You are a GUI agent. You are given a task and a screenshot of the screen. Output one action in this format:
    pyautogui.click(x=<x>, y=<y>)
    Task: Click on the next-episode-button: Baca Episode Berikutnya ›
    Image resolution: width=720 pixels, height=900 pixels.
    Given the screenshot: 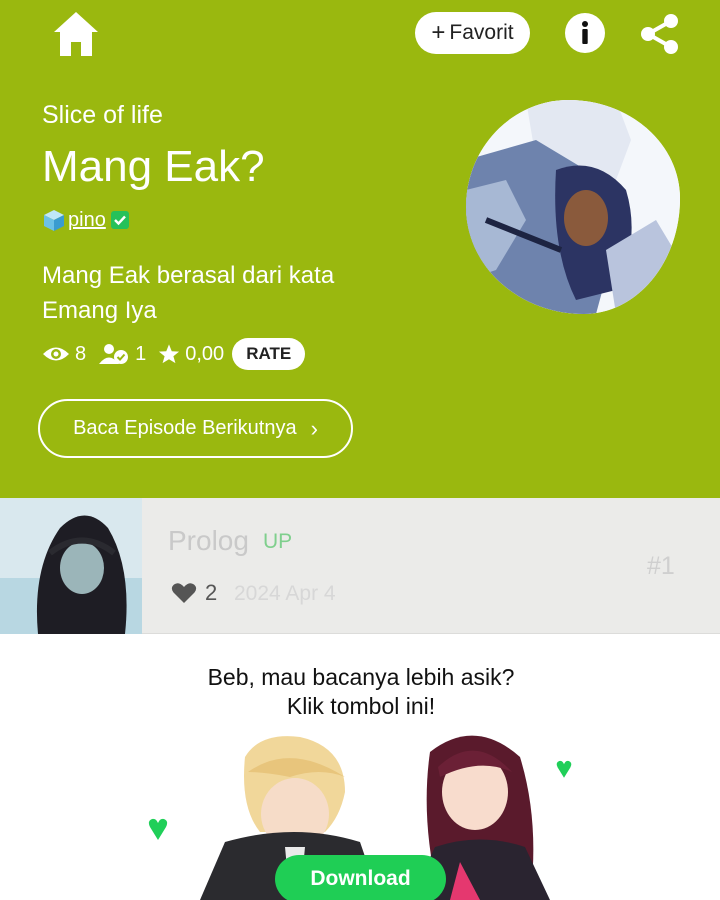 What is the action you would take?
    pyautogui.click(x=195, y=428)
    